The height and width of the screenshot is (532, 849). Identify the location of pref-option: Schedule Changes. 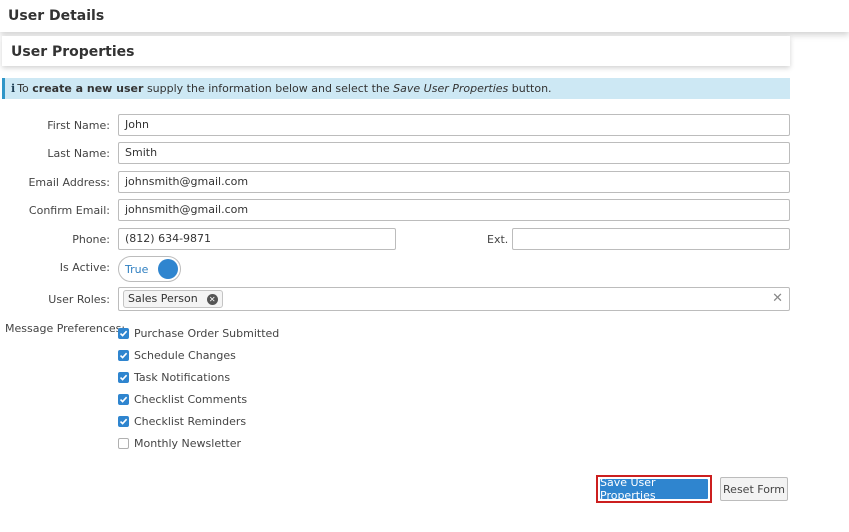
(177, 355).